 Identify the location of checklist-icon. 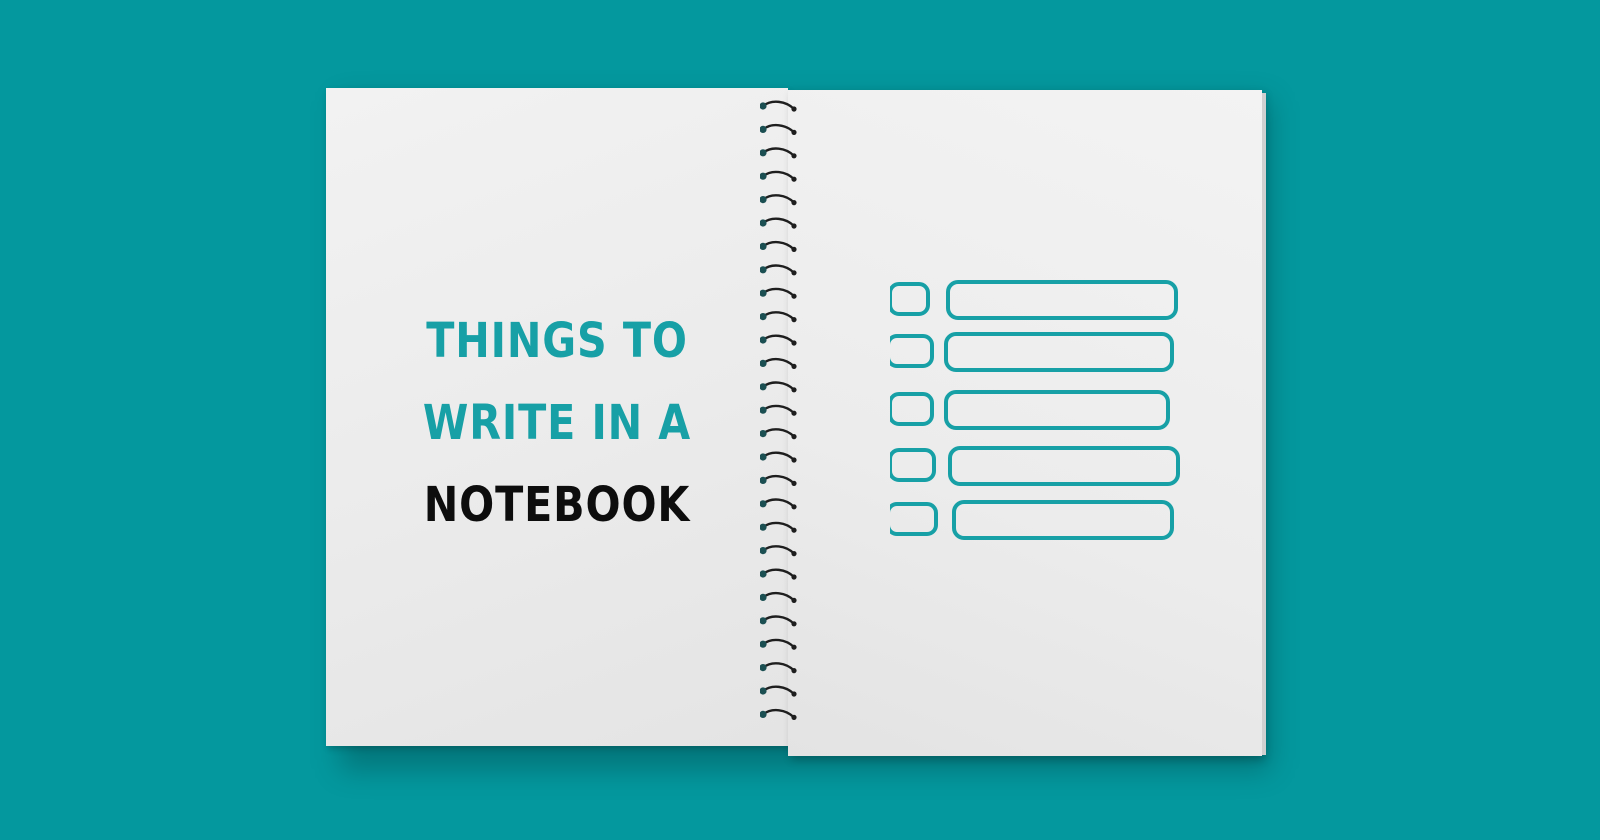
(1035, 410).